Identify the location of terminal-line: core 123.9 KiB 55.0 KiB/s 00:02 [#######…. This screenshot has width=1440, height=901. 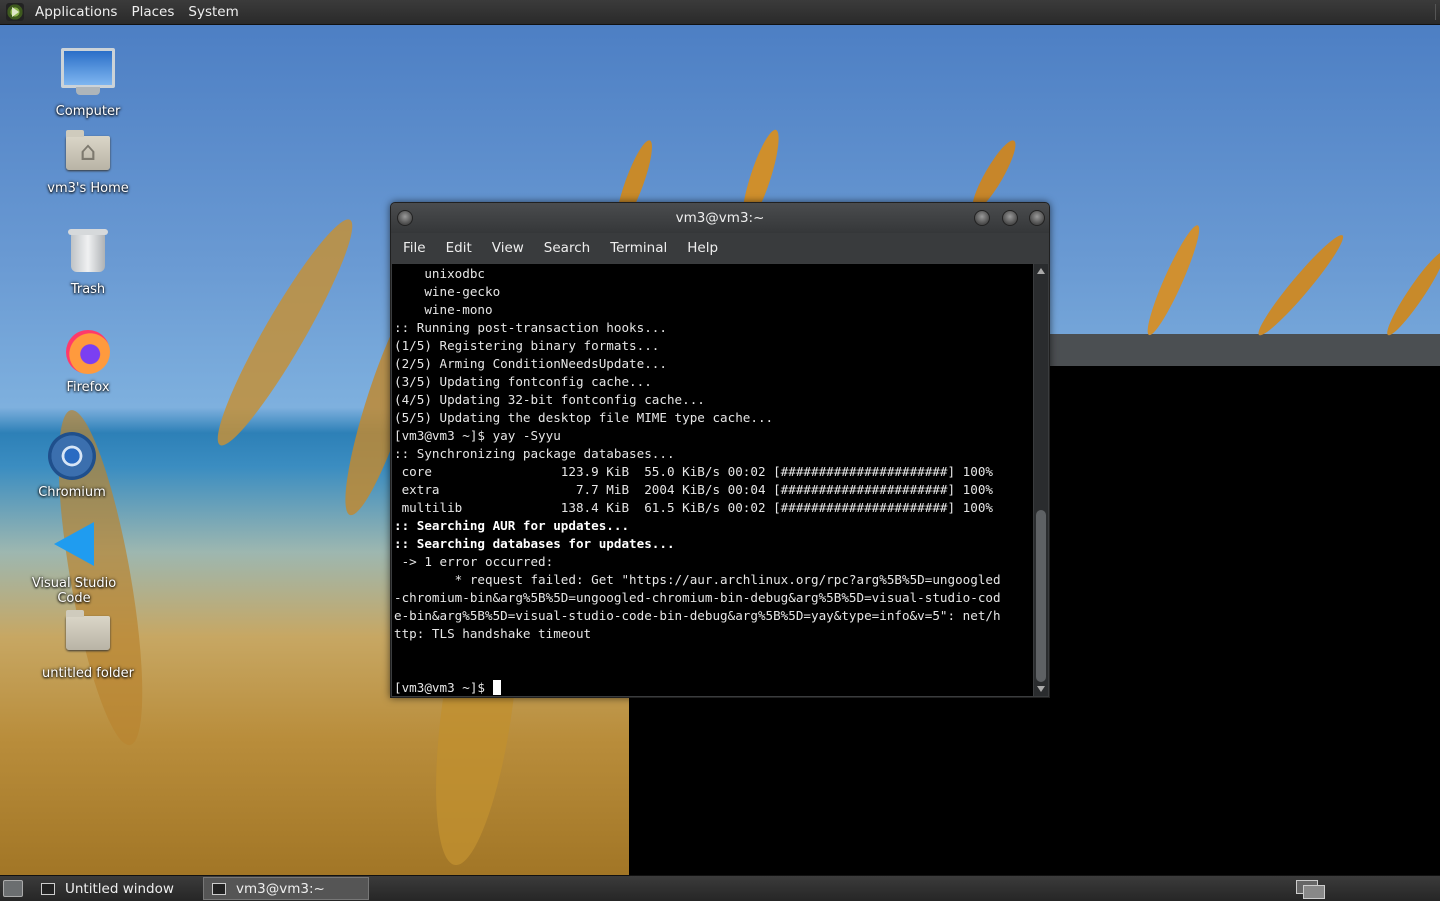
(693, 471).